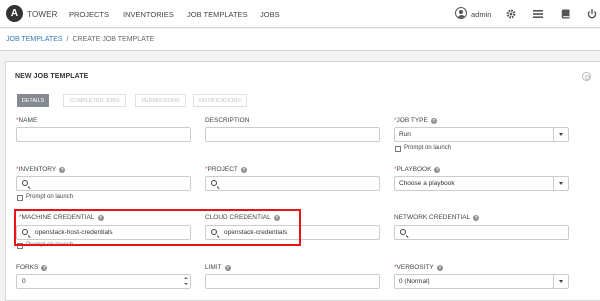 The image size is (600, 301). What do you see at coordinates (160, 100) in the screenshot?
I see `tab-permissions: PERMISSIONS` at bounding box center [160, 100].